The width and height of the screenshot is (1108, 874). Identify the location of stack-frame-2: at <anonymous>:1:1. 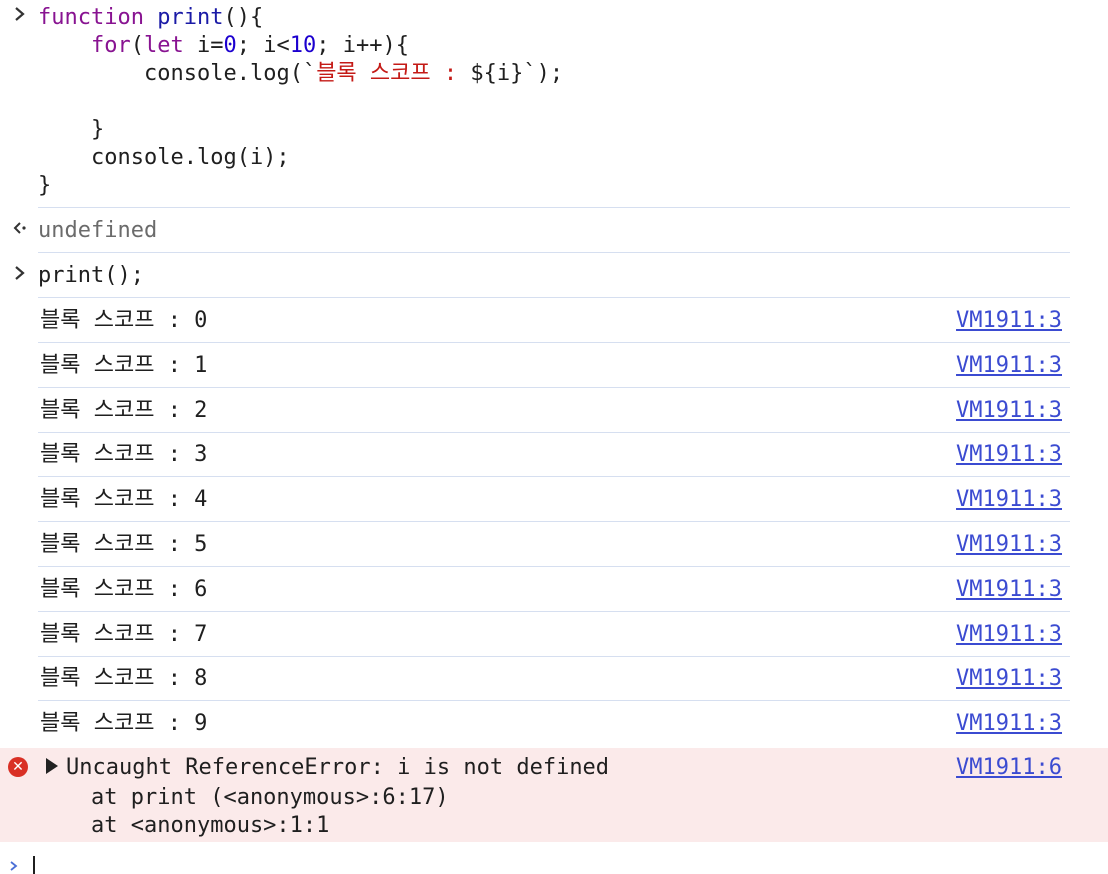
(210, 825).